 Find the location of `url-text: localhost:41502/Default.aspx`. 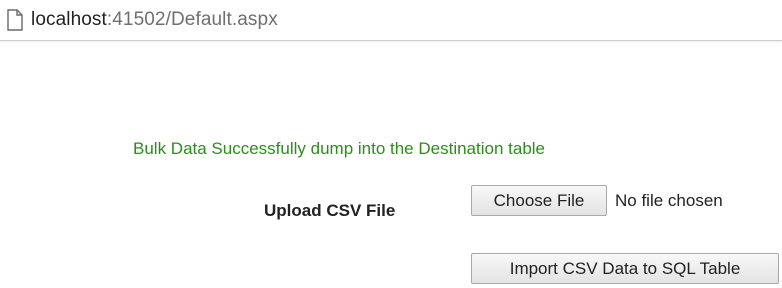

url-text: localhost:41502/Default.aspx is located at coordinates (154, 20).